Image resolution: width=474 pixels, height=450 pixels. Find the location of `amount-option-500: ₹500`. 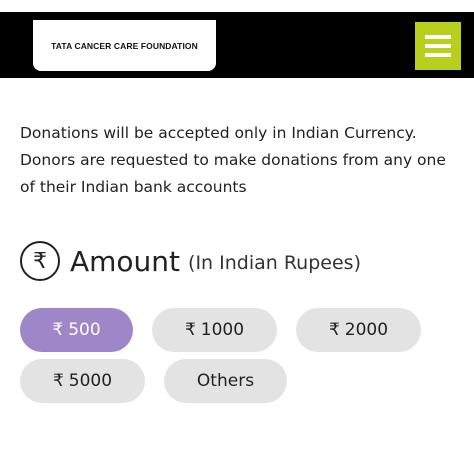

amount-option-500: ₹500 is located at coordinates (76, 330).